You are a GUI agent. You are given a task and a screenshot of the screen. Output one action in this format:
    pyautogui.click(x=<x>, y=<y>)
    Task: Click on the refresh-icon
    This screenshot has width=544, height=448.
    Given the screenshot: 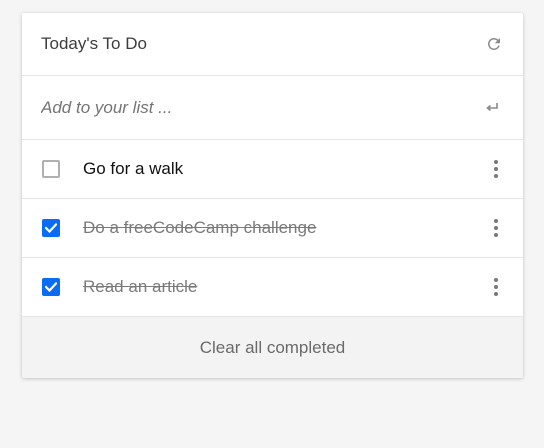 What is the action you would take?
    pyautogui.click(x=494, y=44)
    